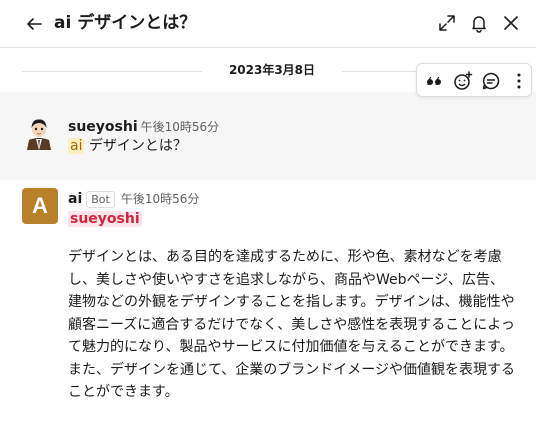 Image resolution: width=536 pixels, height=422 pixels. What do you see at coordinates (137, 146) in the screenshot?
I see `message-body: デザインとは？` at bounding box center [137, 146].